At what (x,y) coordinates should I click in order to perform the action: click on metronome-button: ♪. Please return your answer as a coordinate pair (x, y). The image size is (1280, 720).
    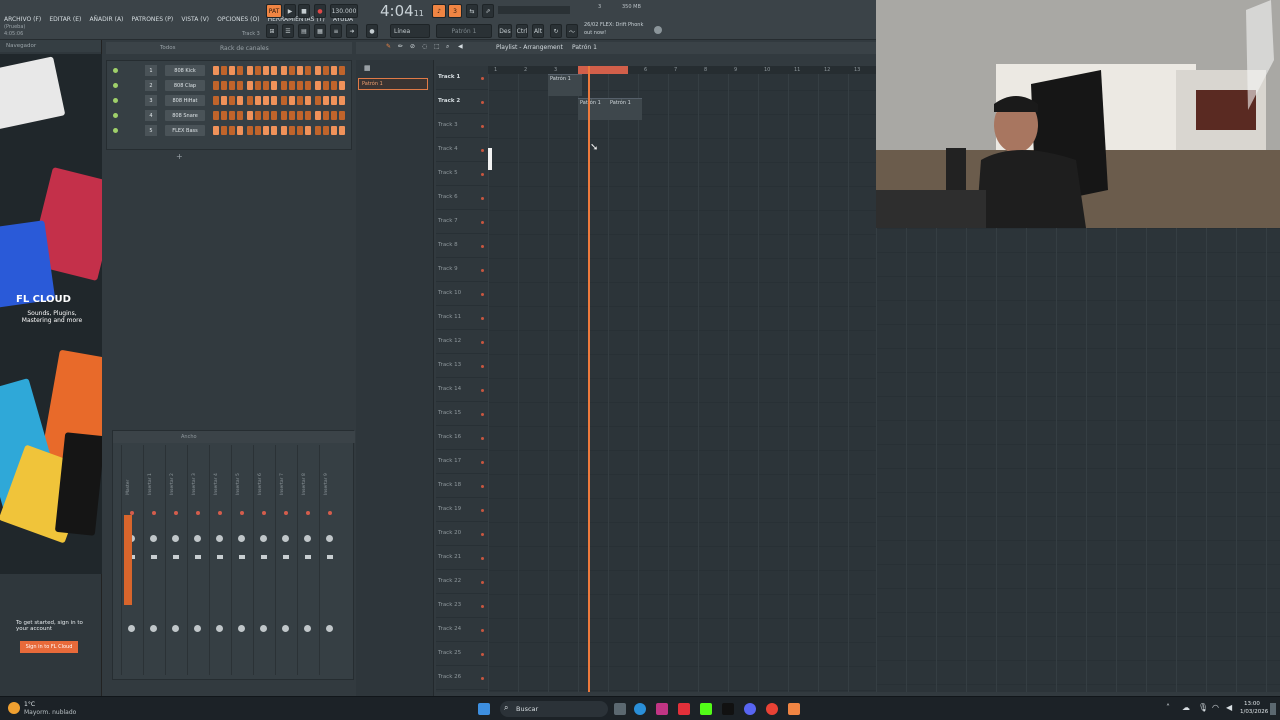
    Looking at the image, I should click on (439, 11).